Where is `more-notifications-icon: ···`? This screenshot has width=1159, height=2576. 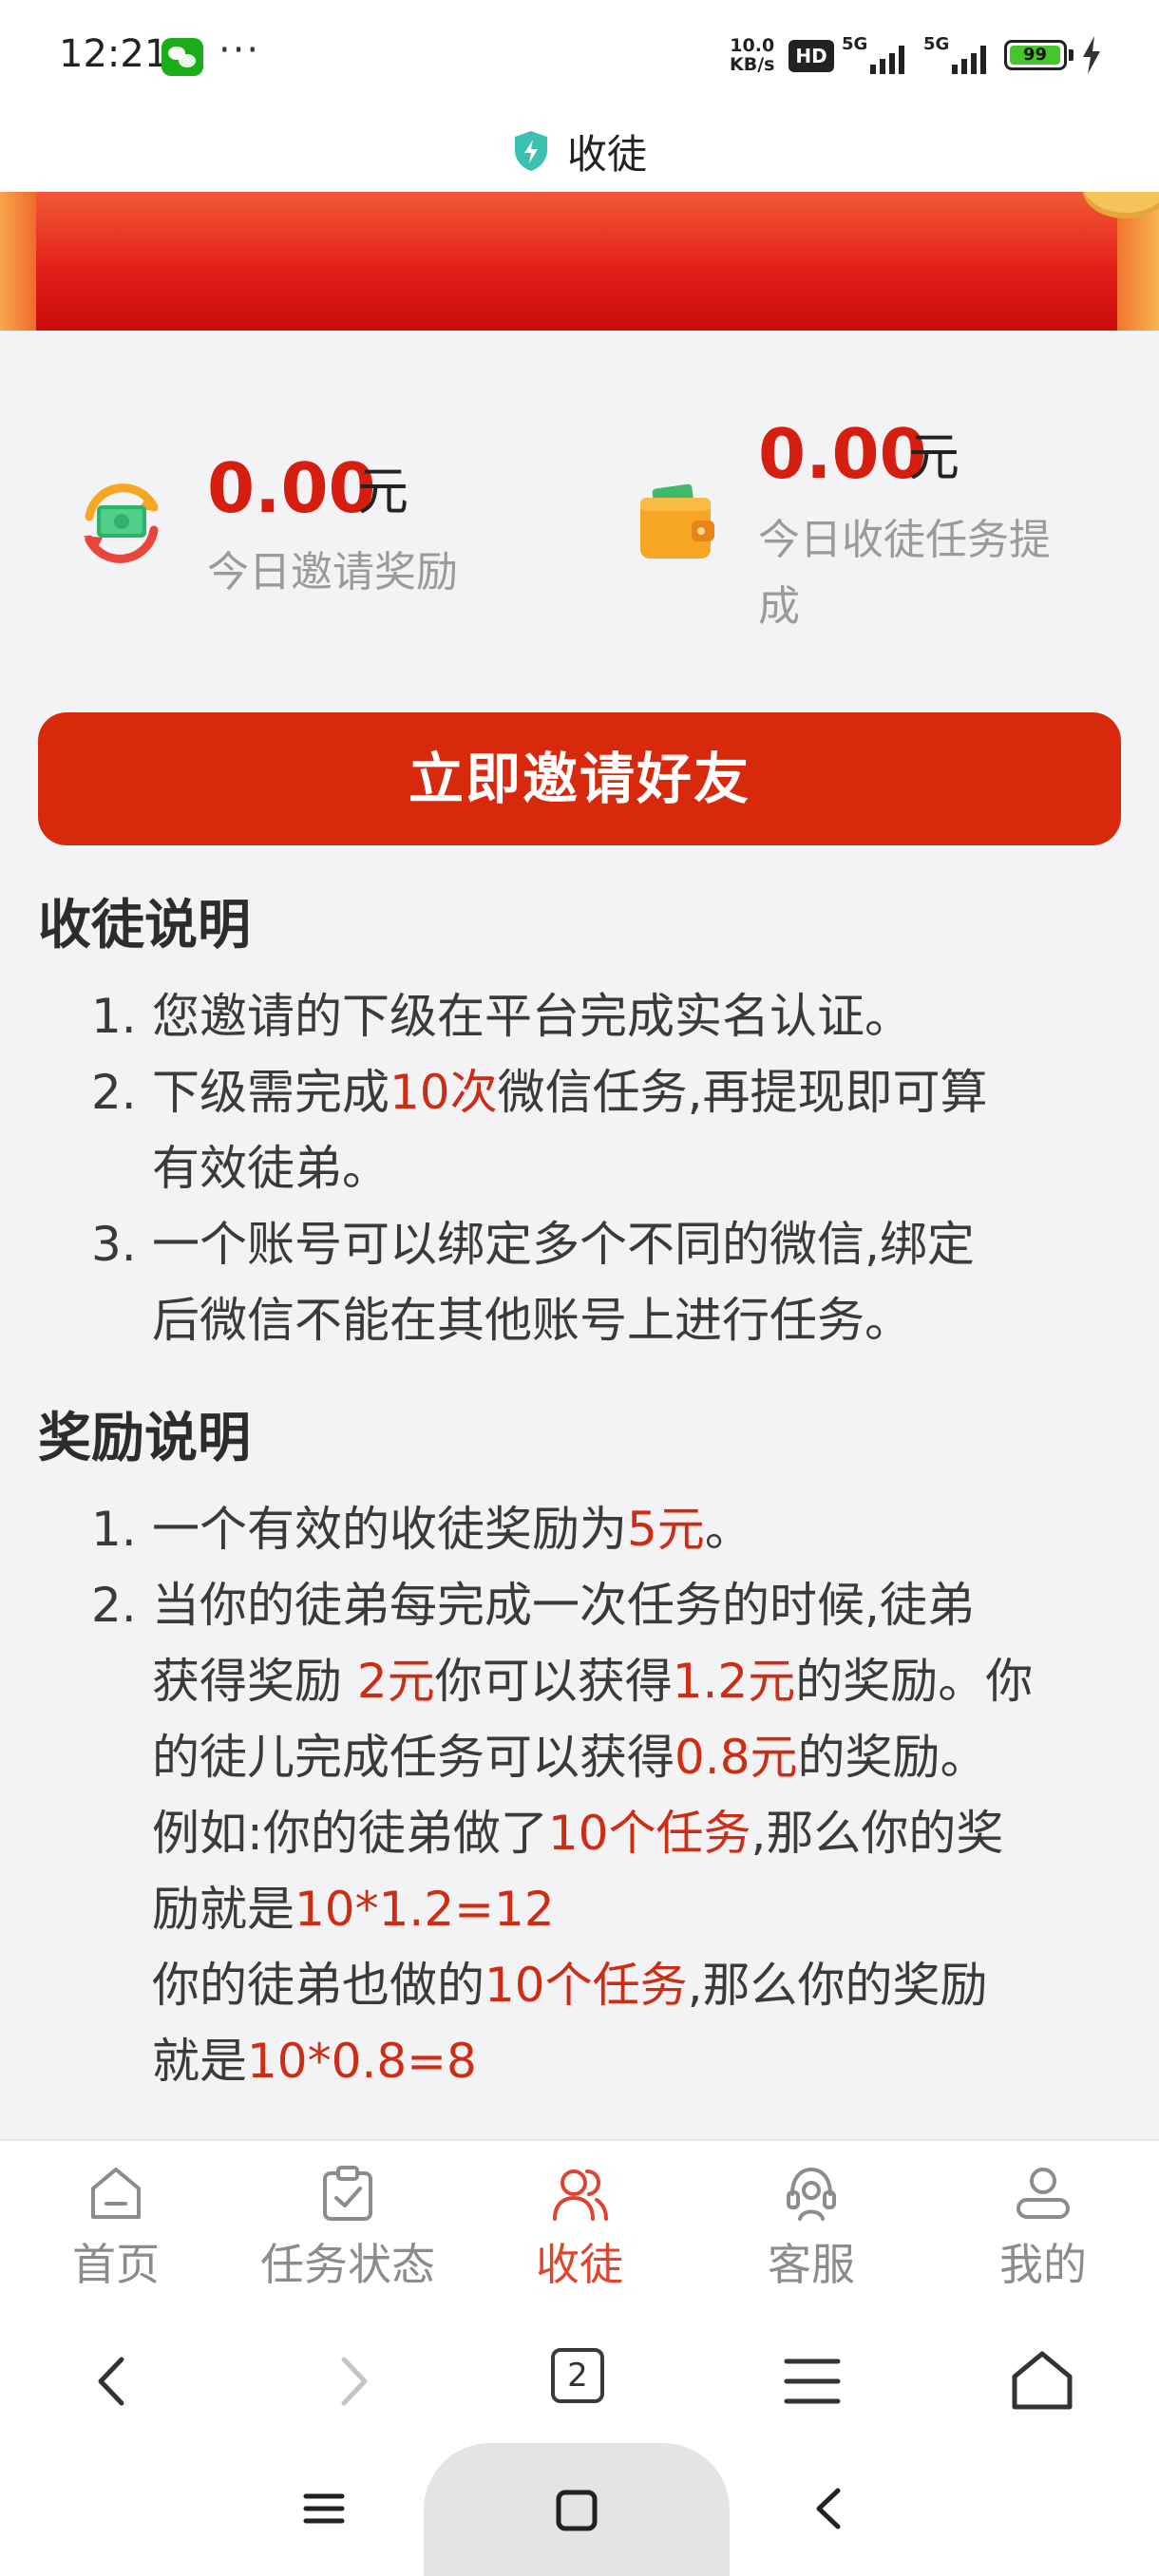
more-notifications-icon: ··· is located at coordinates (239, 50).